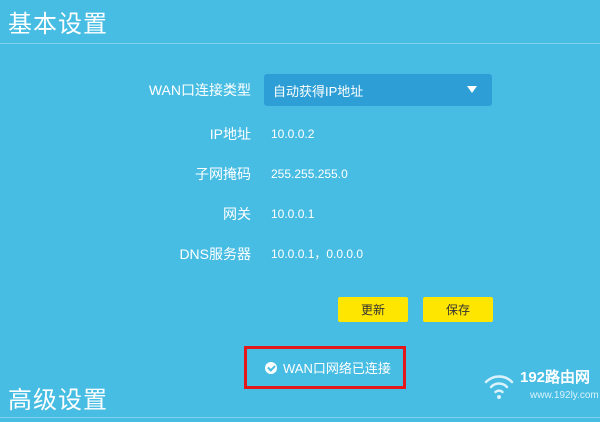 The width and height of the screenshot is (600, 422). Describe the element at coordinates (337, 368) in the screenshot. I see `wan-status-text: WAN口网络已连接` at that location.